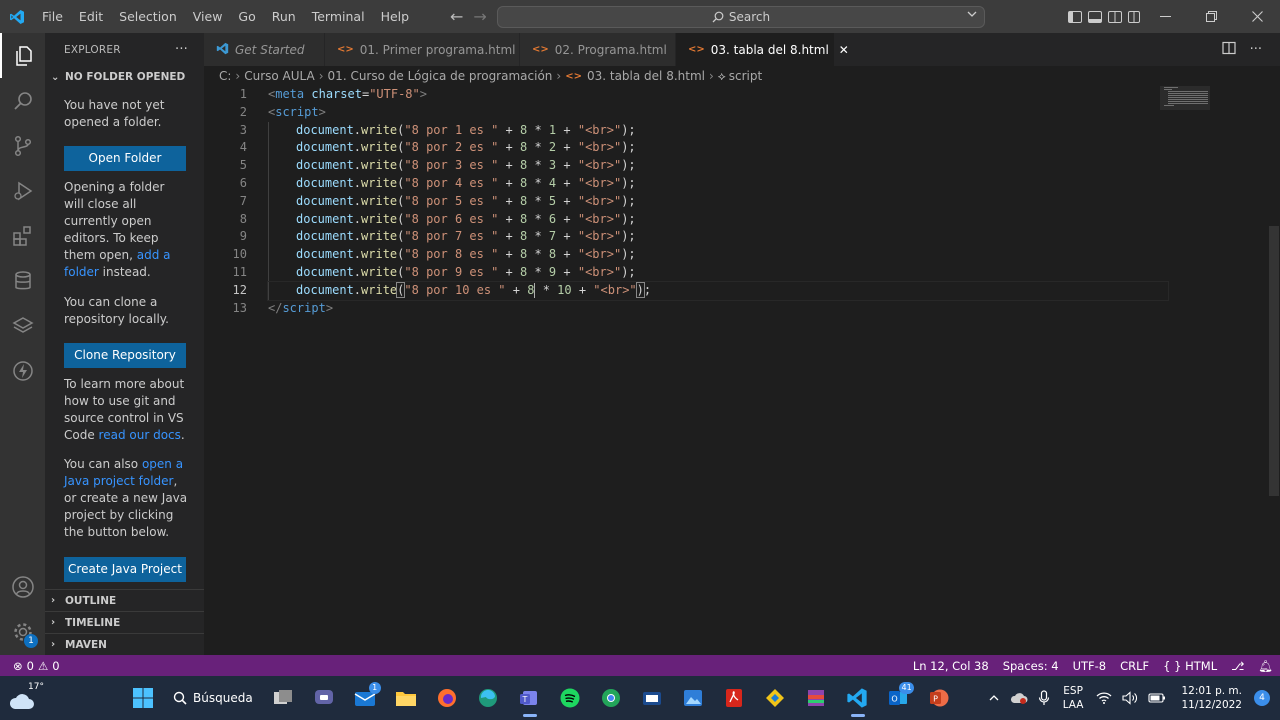  Describe the element at coordinates (570, 698) in the screenshot. I see `spotify-icon` at that location.